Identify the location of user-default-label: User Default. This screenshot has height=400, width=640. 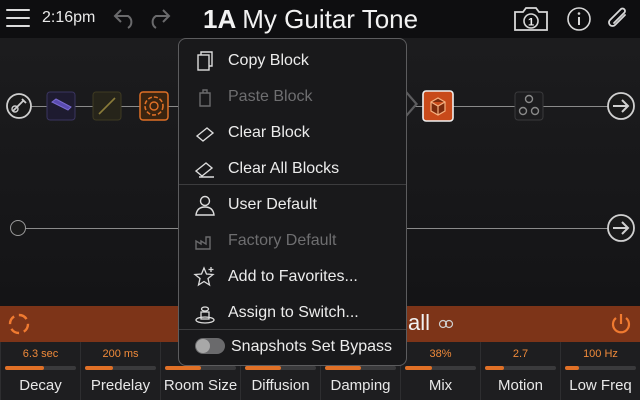
(272, 204).